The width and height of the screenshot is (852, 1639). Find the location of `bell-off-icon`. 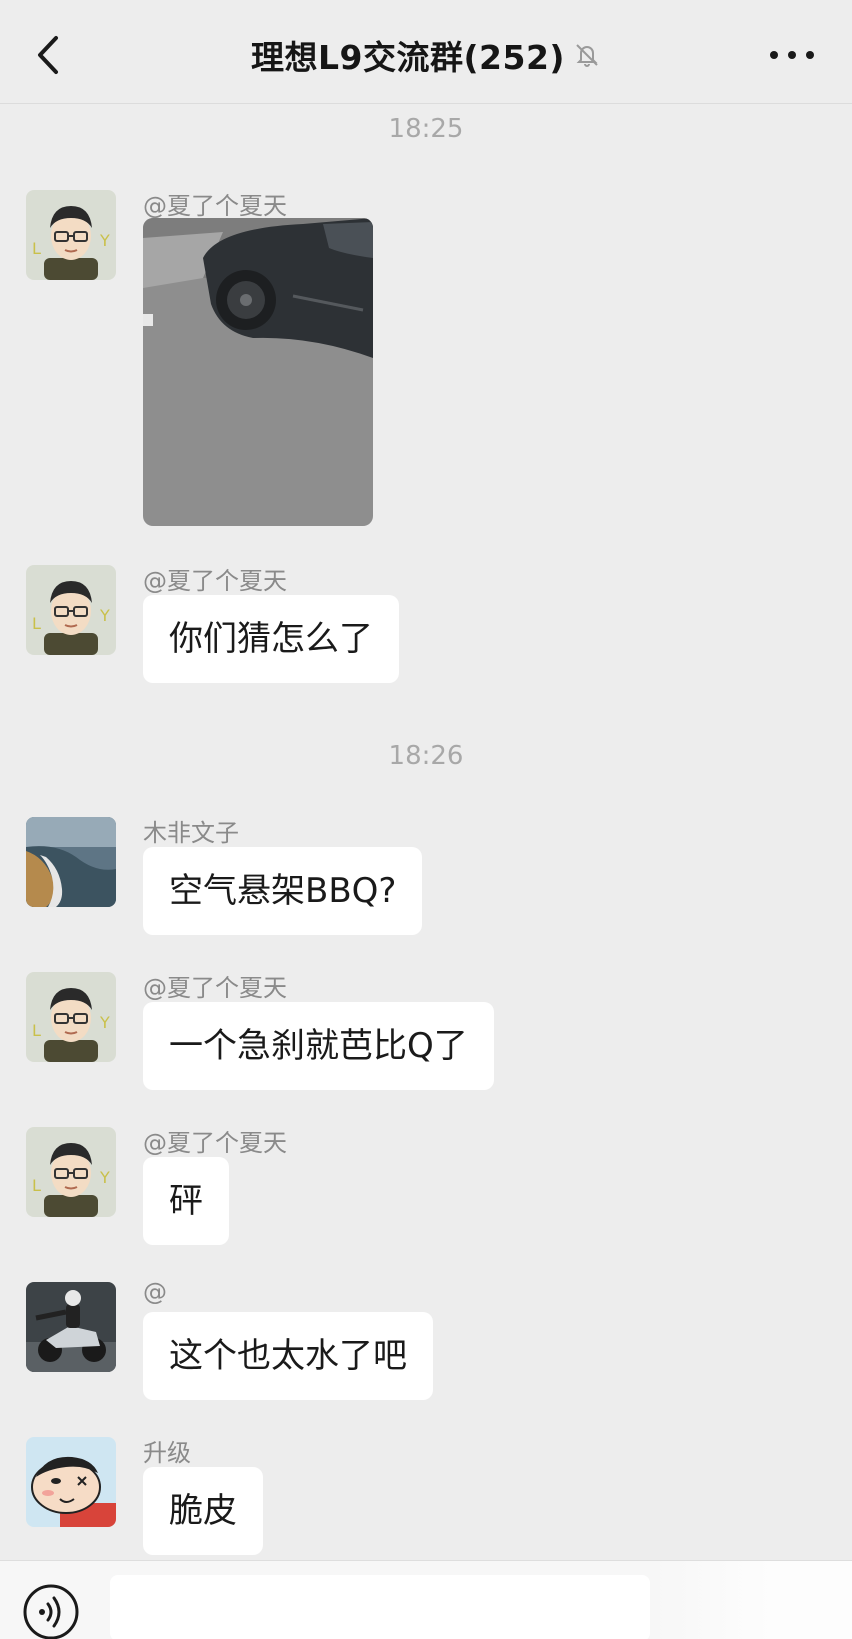

bell-off-icon is located at coordinates (587, 55).